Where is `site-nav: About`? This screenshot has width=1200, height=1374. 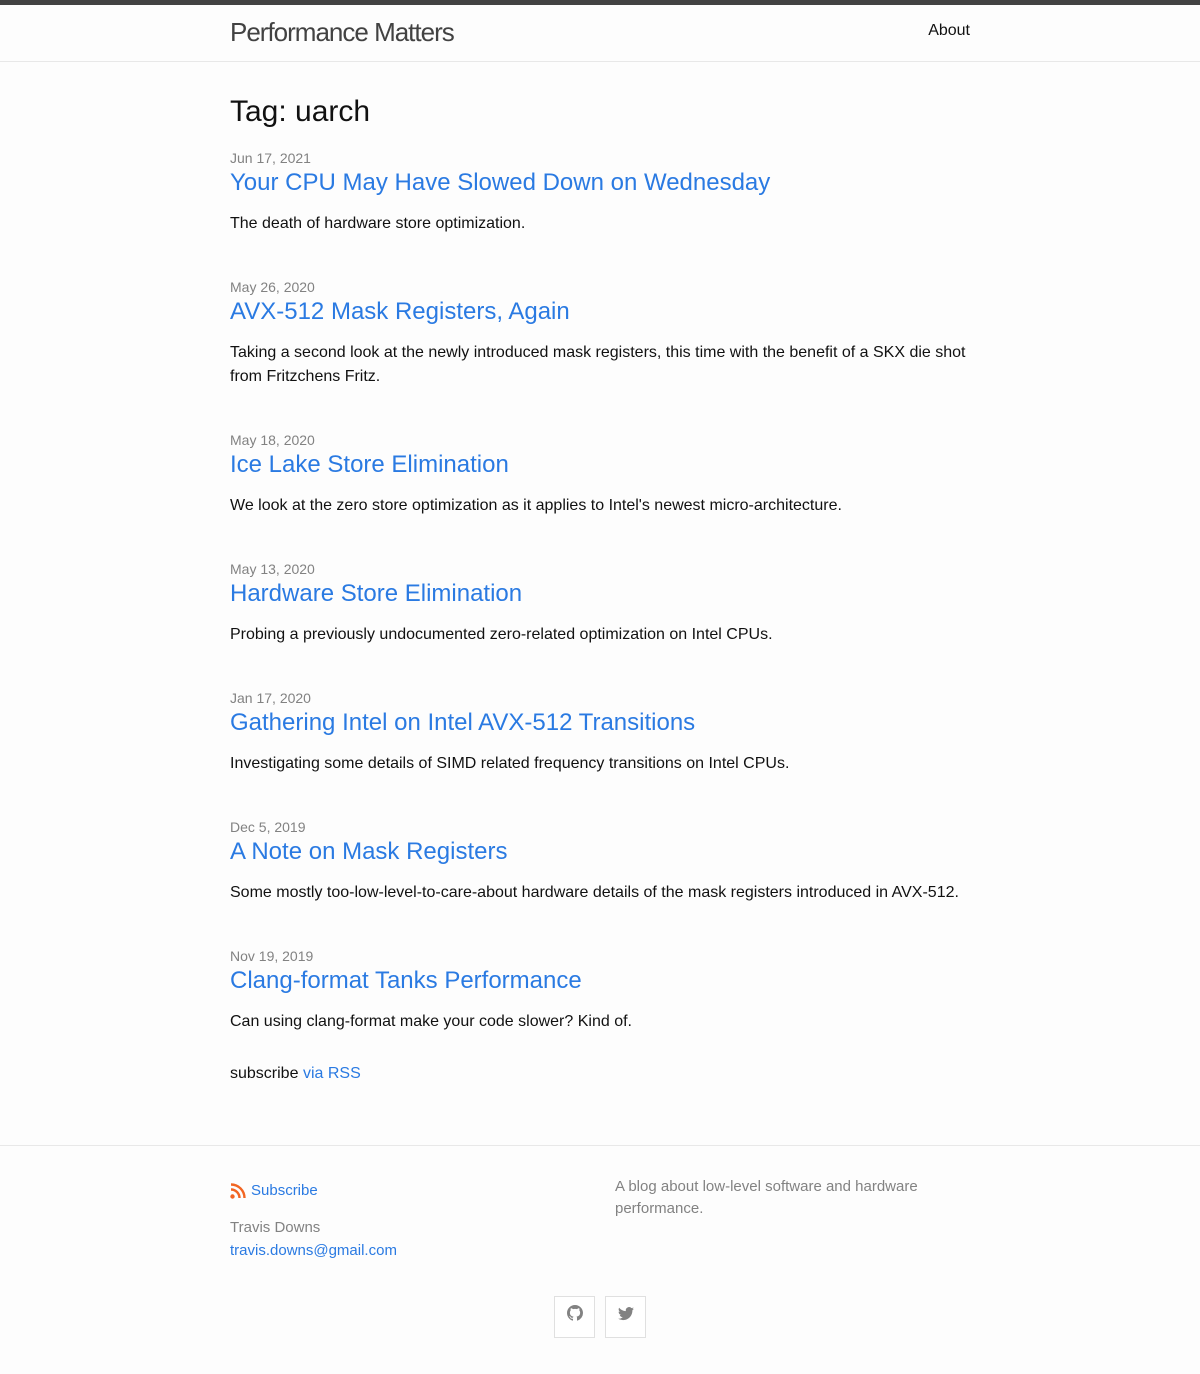
site-nav: About is located at coordinates (949, 31).